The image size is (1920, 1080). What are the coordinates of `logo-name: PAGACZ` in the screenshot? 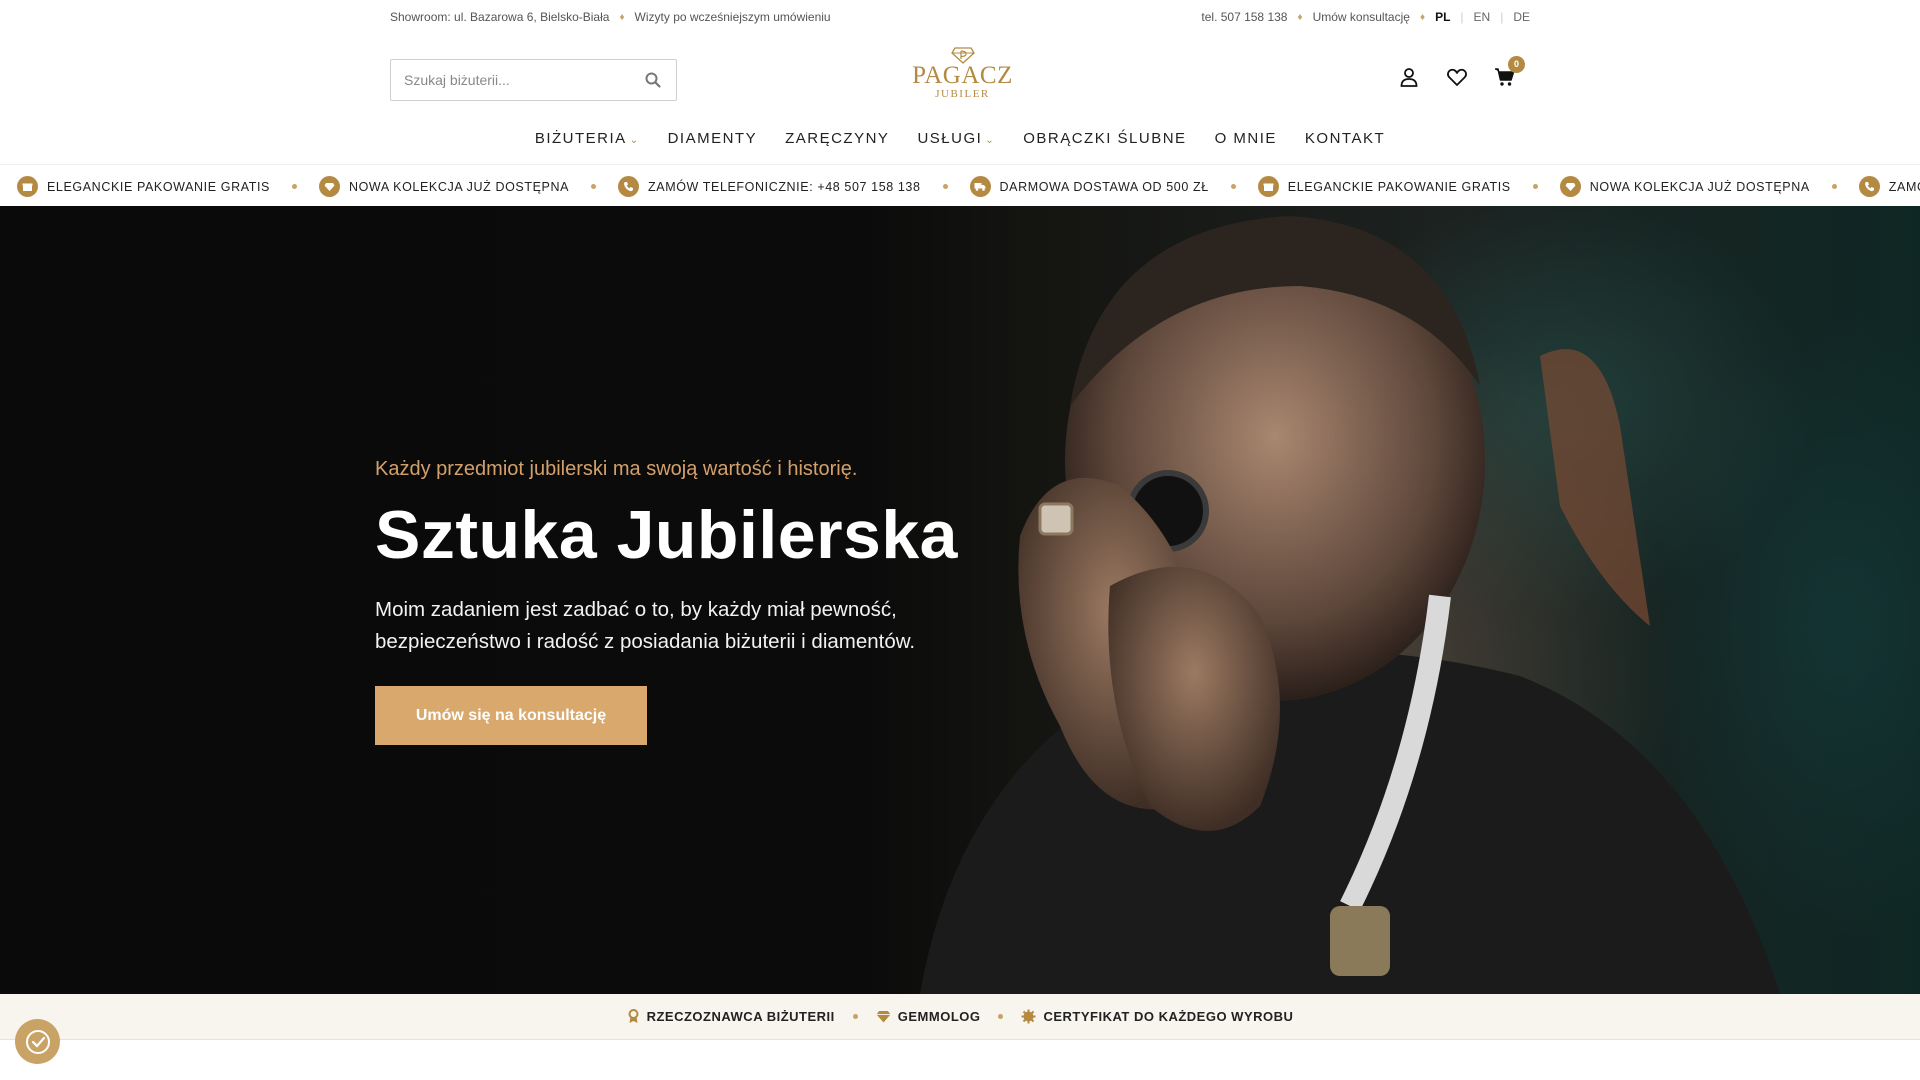 It's located at (962, 75).